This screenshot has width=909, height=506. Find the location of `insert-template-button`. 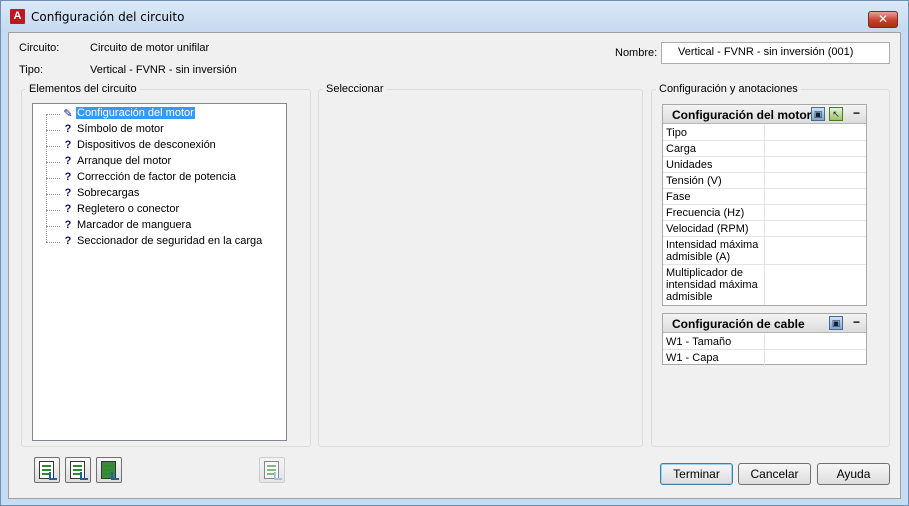

insert-template-button is located at coordinates (109, 470).